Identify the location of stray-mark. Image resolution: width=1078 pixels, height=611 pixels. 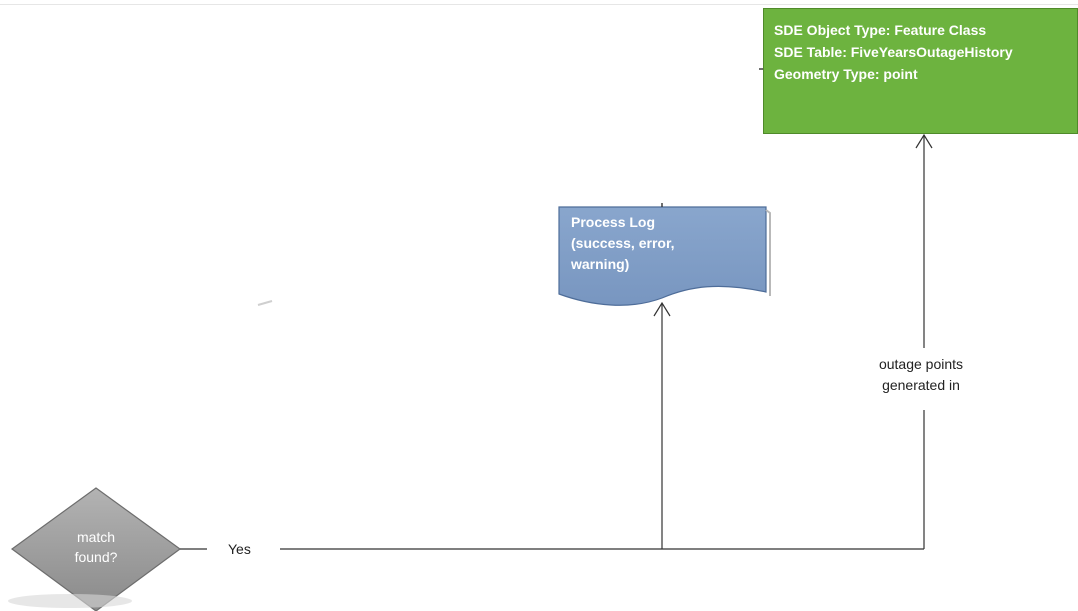
(265, 303).